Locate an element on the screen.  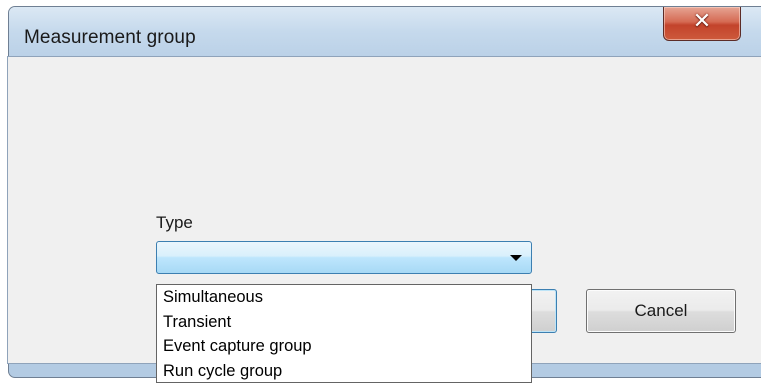
type-combobox is located at coordinates (344, 257).